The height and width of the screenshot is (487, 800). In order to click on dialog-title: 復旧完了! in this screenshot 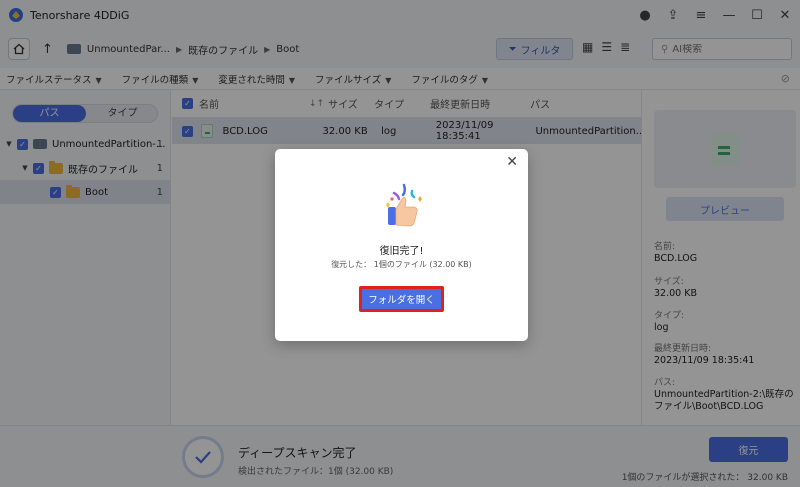, I will do `click(401, 251)`.